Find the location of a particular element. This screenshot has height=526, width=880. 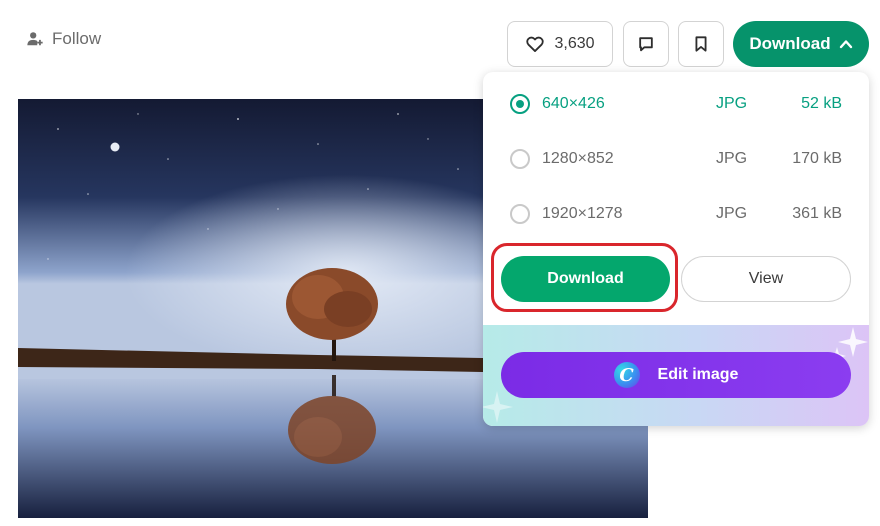

radio-selected is located at coordinates (520, 104).